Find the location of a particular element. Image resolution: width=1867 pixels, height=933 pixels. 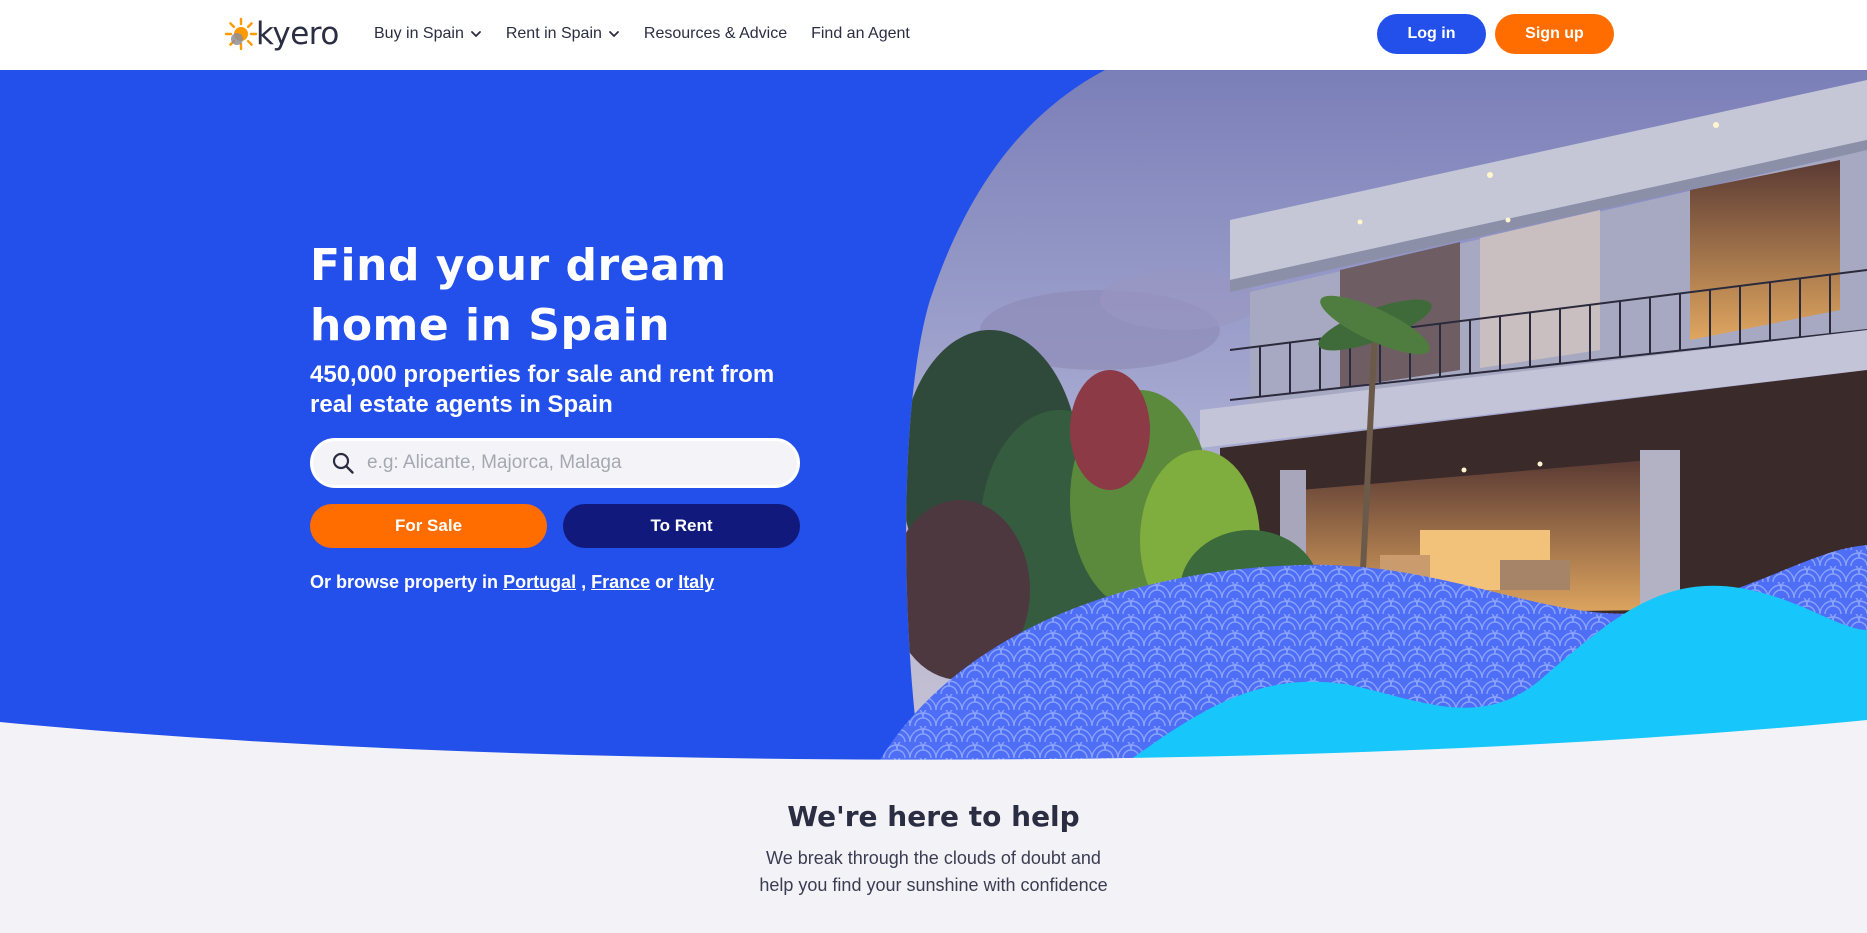

nav-label: Find an Agent is located at coordinates (860, 33).